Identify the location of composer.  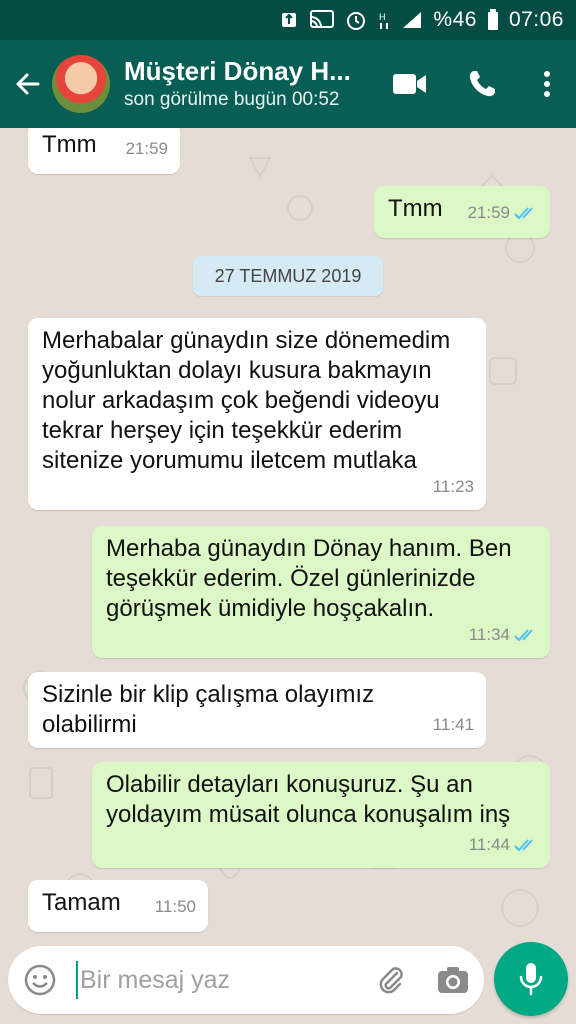
(246, 980).